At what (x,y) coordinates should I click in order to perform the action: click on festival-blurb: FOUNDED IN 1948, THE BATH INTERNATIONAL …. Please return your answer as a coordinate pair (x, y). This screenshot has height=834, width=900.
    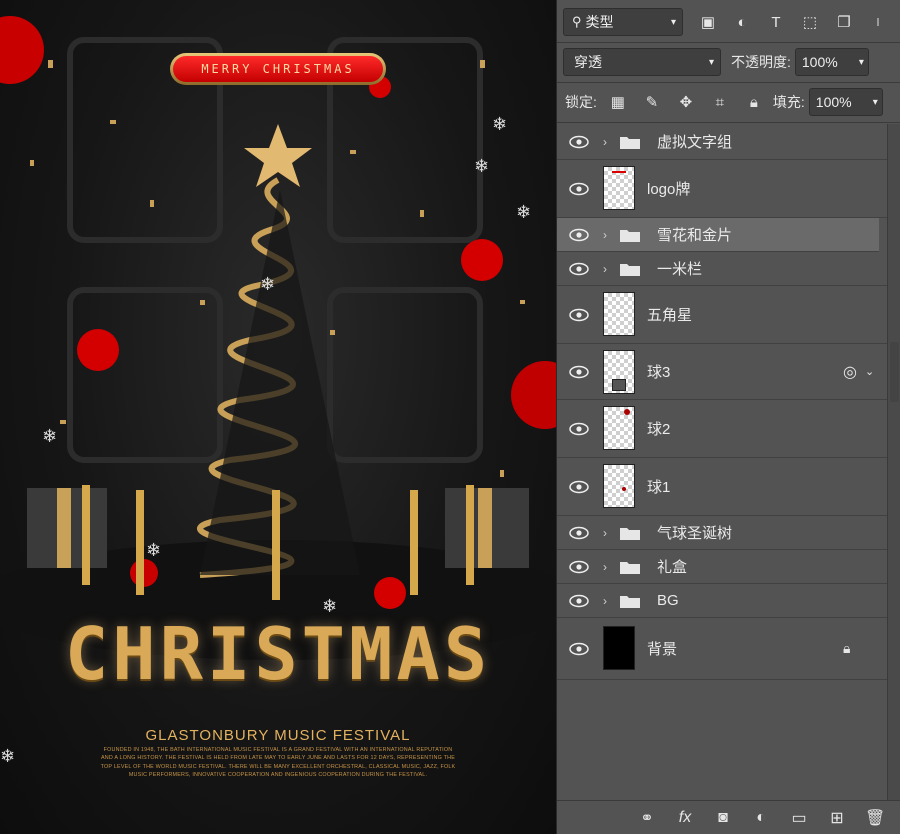
    Looking at the image, I should click on (278, 763).